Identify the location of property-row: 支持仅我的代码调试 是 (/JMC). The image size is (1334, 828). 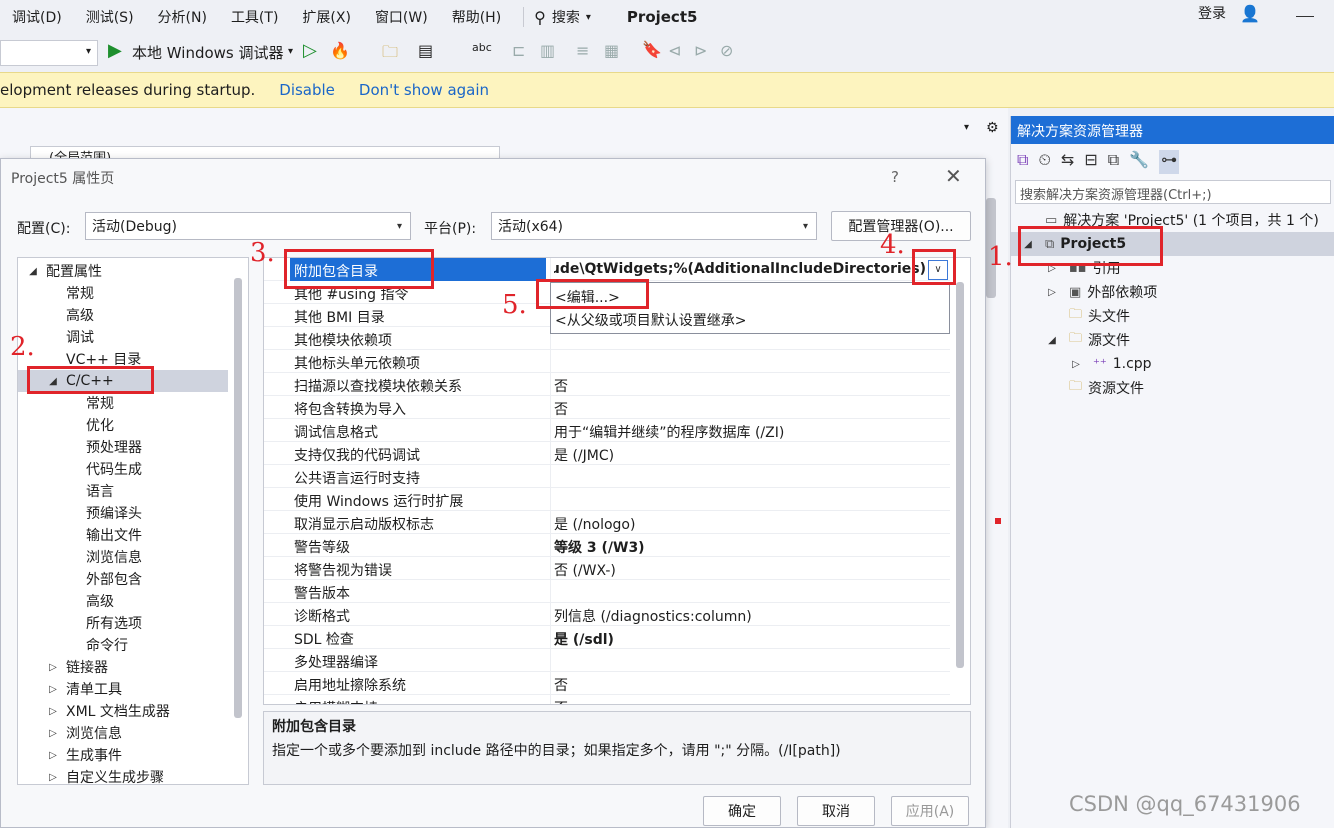
(607, 453).